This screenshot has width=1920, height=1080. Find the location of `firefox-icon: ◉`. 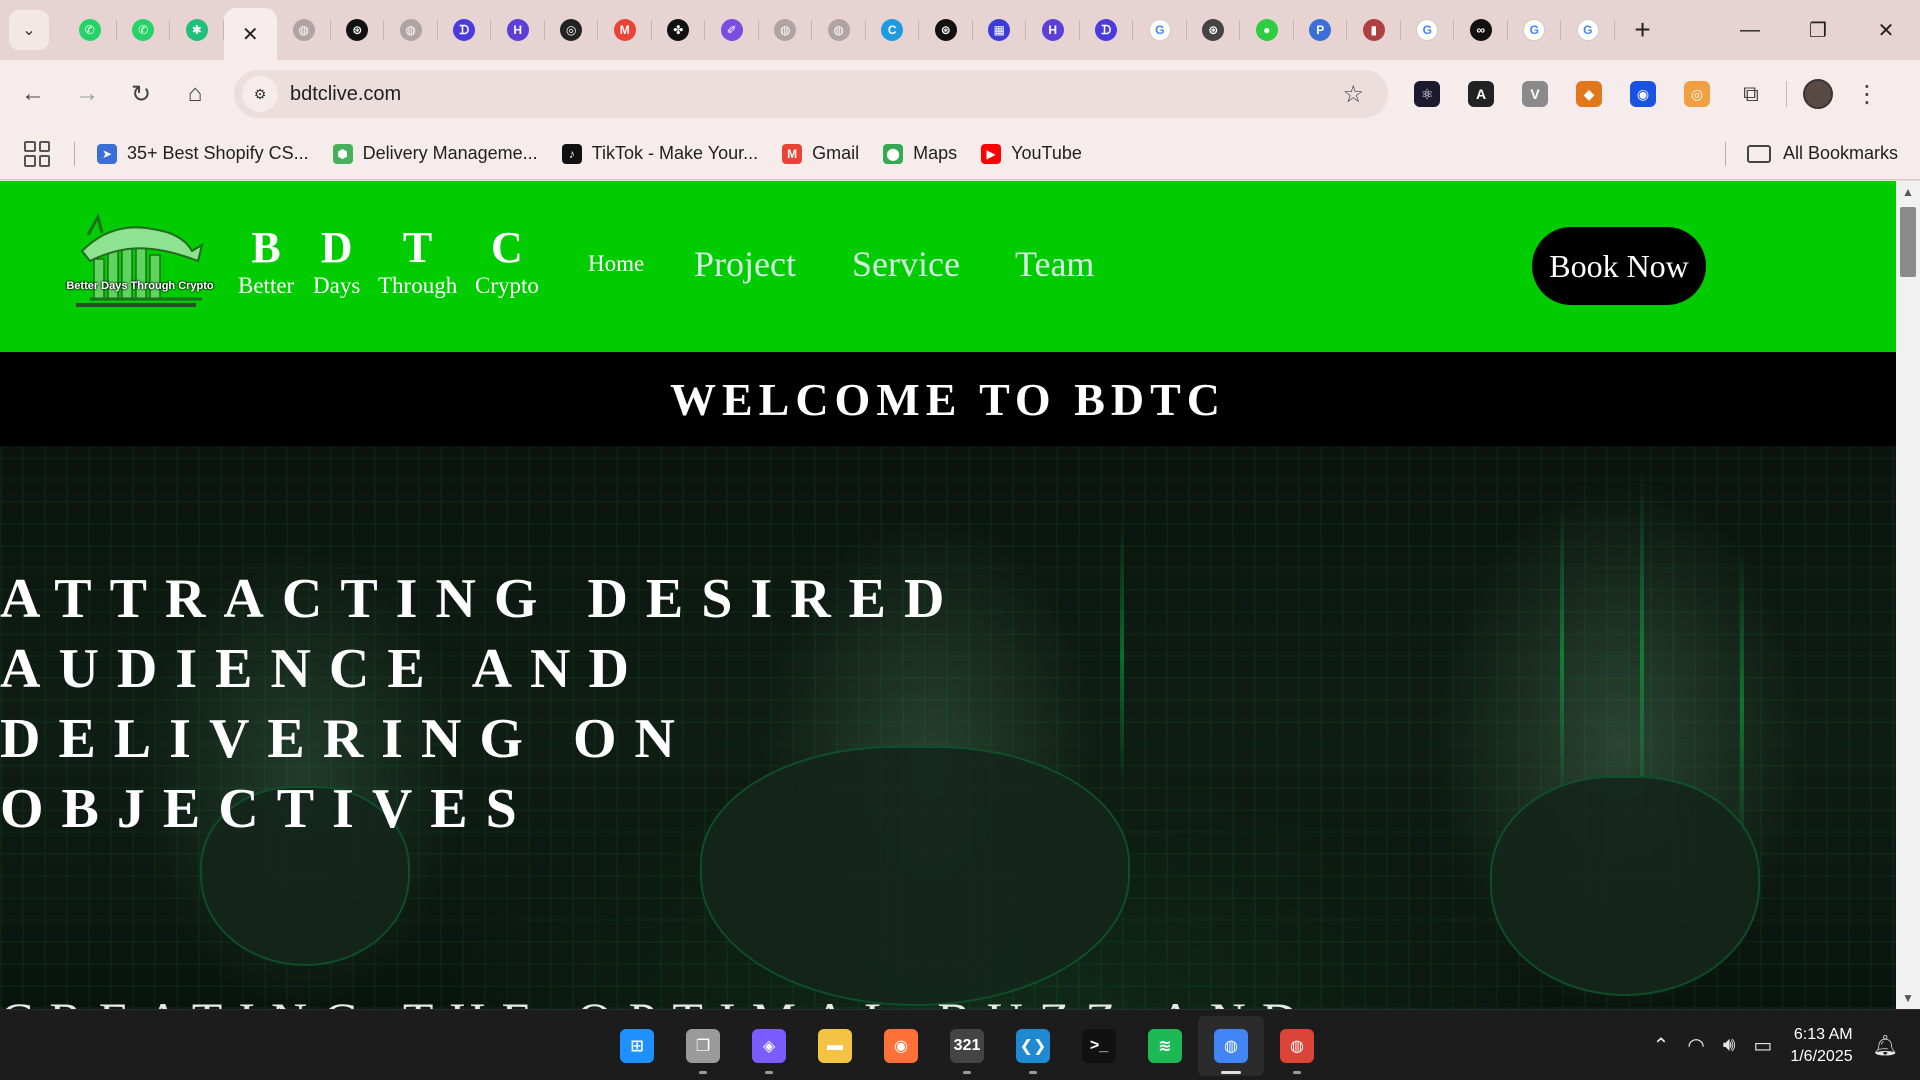

firefox-icon: ◉ is located at coordinates (901, 1045).